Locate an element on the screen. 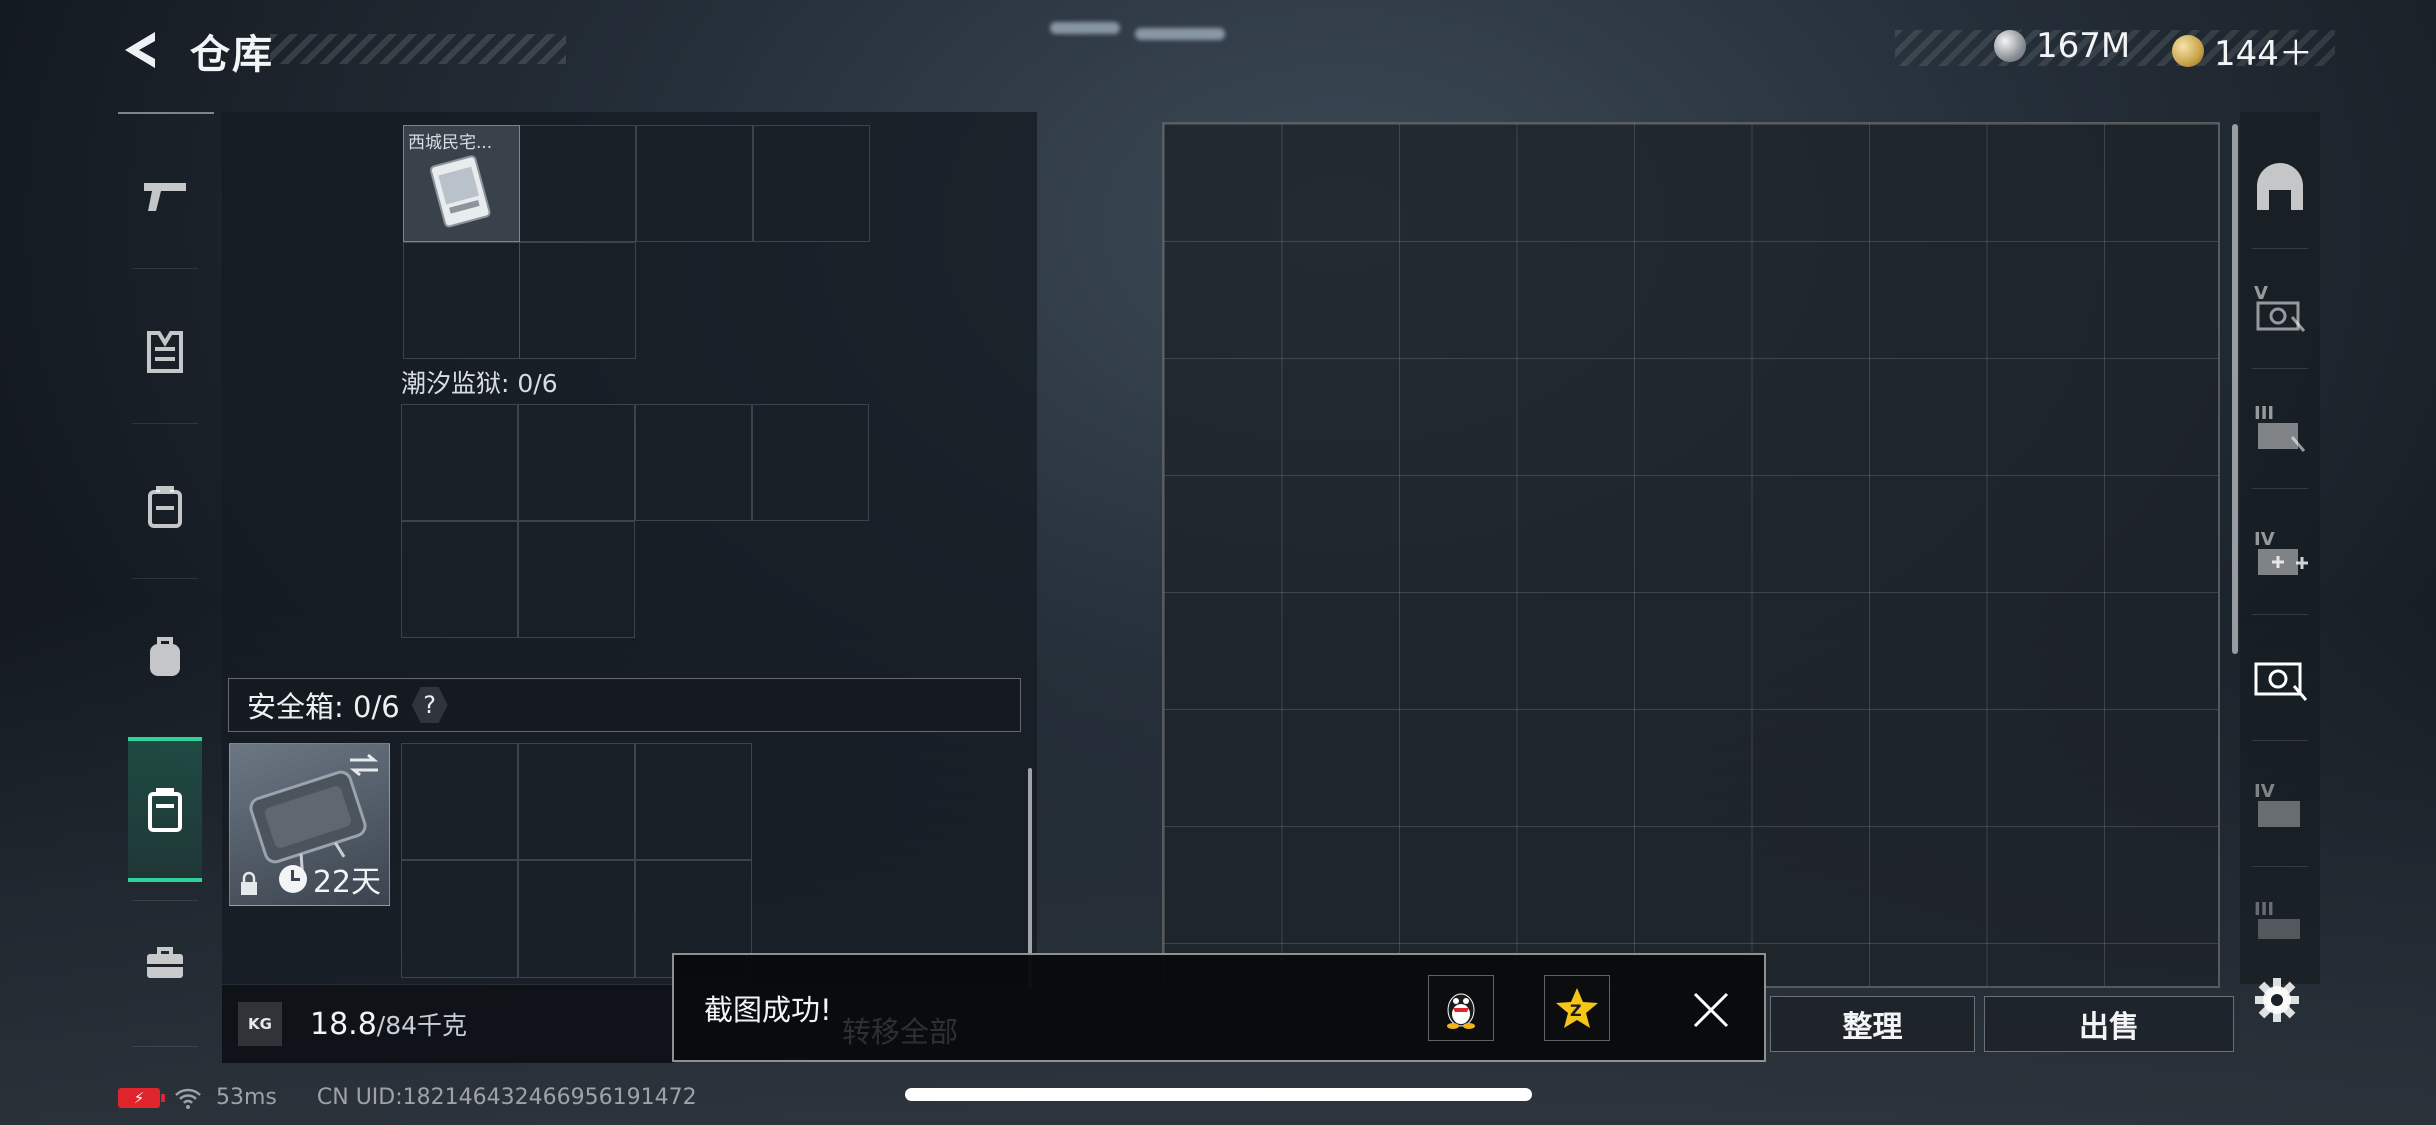  backpack-icon is located at coordinates (165, 656).